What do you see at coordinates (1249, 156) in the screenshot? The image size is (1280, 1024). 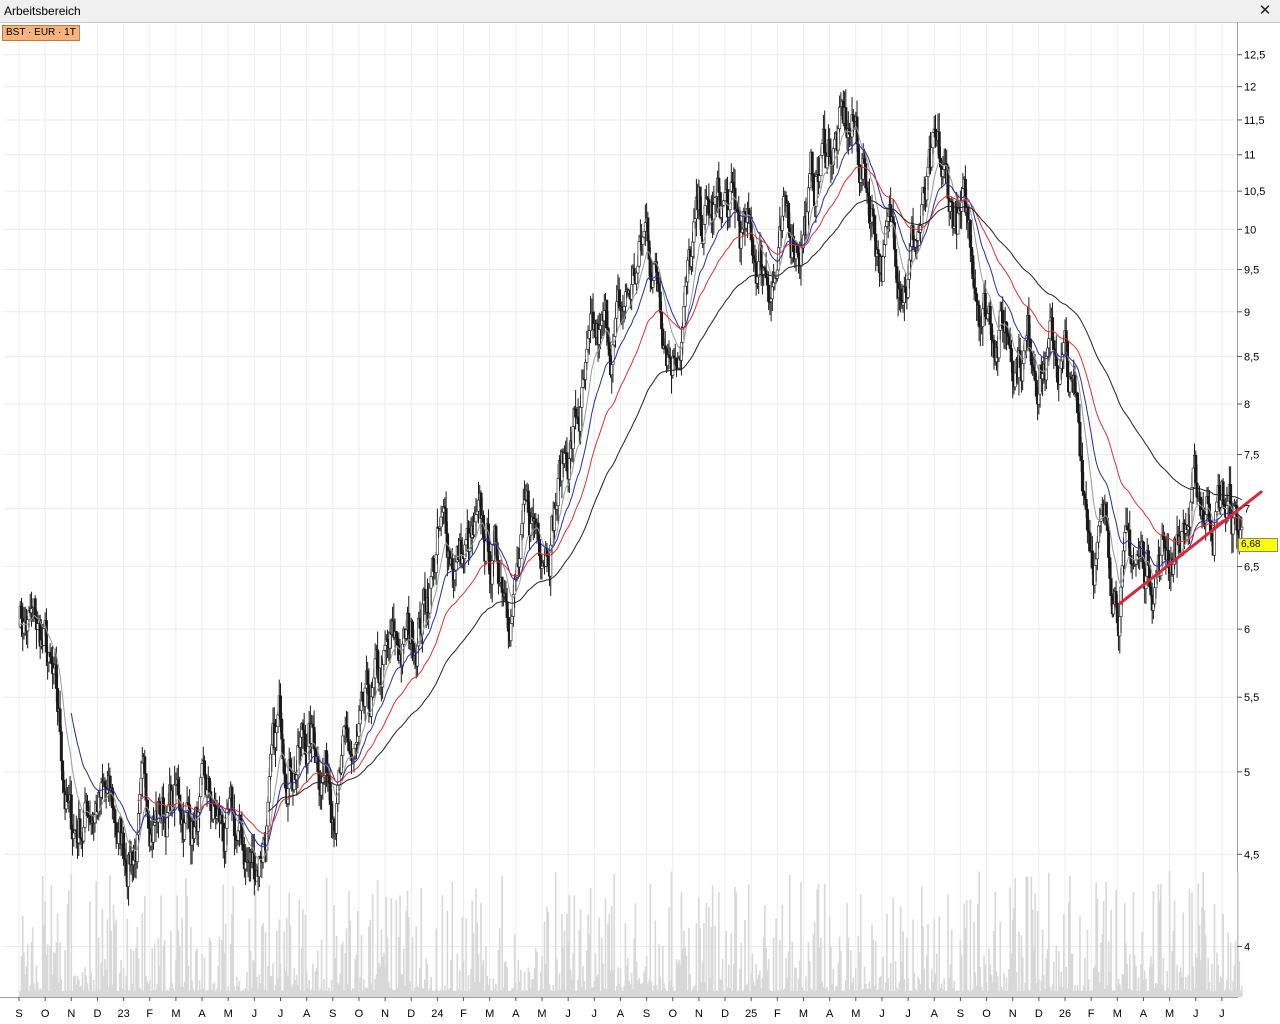 I see `y-tick-label: 11` at bounding box center [1249, 156].